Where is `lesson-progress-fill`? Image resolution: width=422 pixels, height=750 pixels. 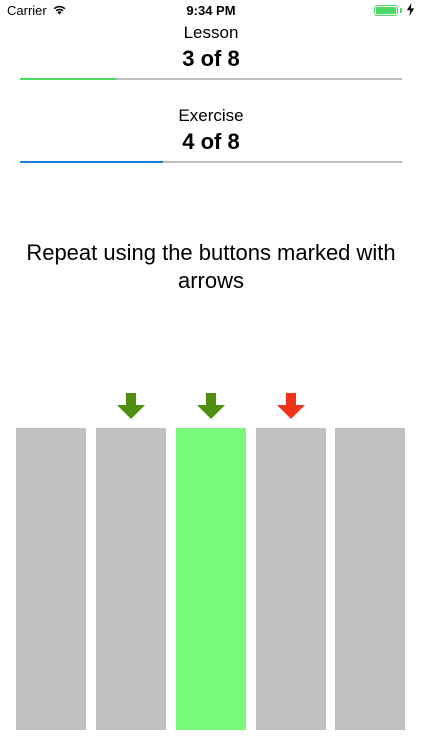
lesson-progress-fill is located at coordinates (68, 79).